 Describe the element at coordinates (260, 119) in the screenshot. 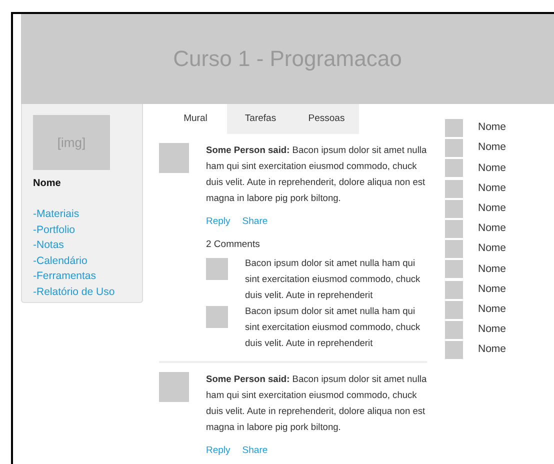

I see `tab: Tarefas` at that location.